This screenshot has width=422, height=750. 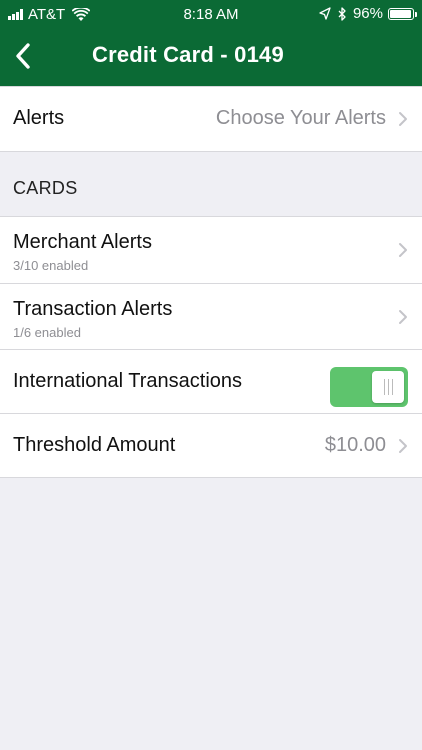 I want to click on battery-icon, so click(x=402, y=13).